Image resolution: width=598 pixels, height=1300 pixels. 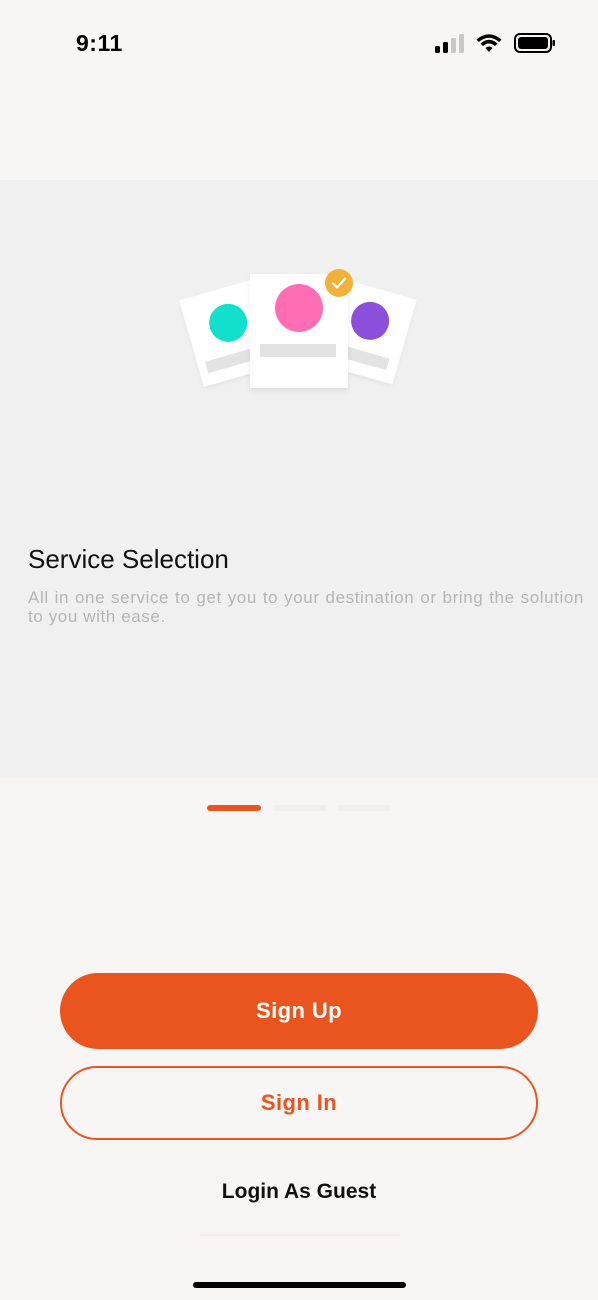 What do you see at coordinates (299, 1285) in the screenshot?
I see `home-indicator` at bounding box center [299, 1285].